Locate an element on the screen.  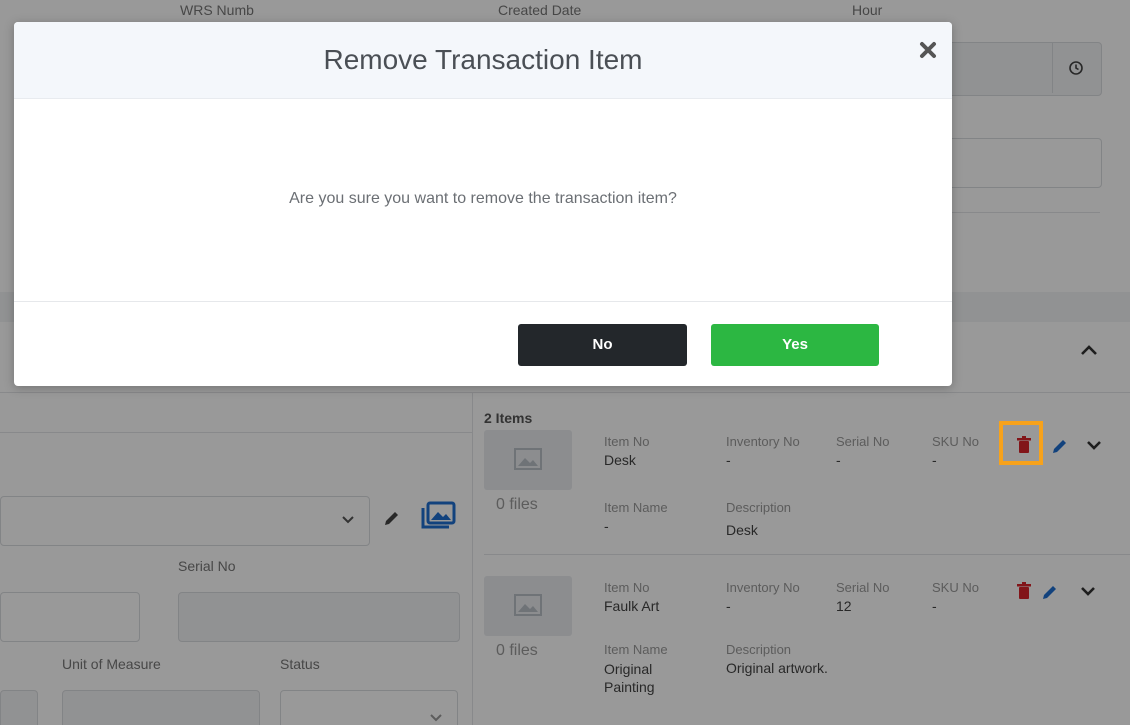
yes-button: Yes is located at coordinates (795, 345).